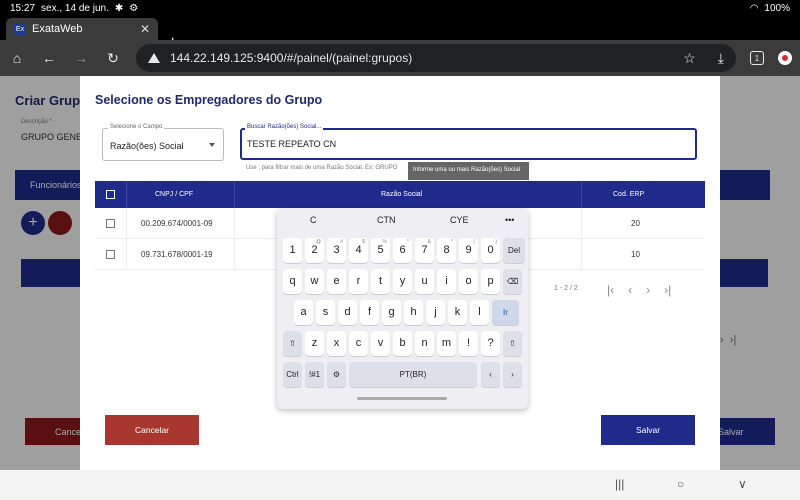 The width and height of the screenshot is (800, 500). What do you see at coordinates (639, 290) in the screenshot?
I see `pagination-controls: |‹ ‹ › ›|` at bounding box center [639, 290].